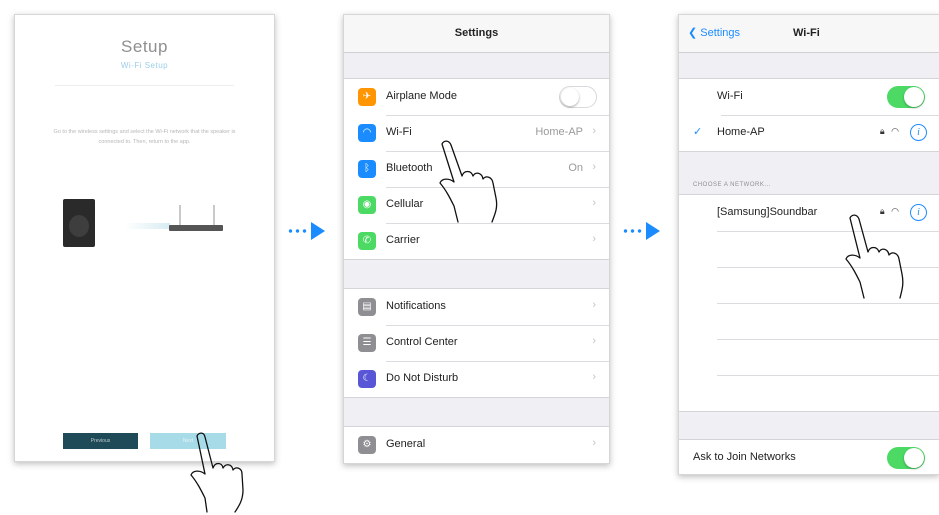 Image resolution: width=939 pixels, height=515 pixels. What do you see at coordinates (367, 379) in the screenshot?
I see `moon-icon: ☾` at bounding box center [367, 379].